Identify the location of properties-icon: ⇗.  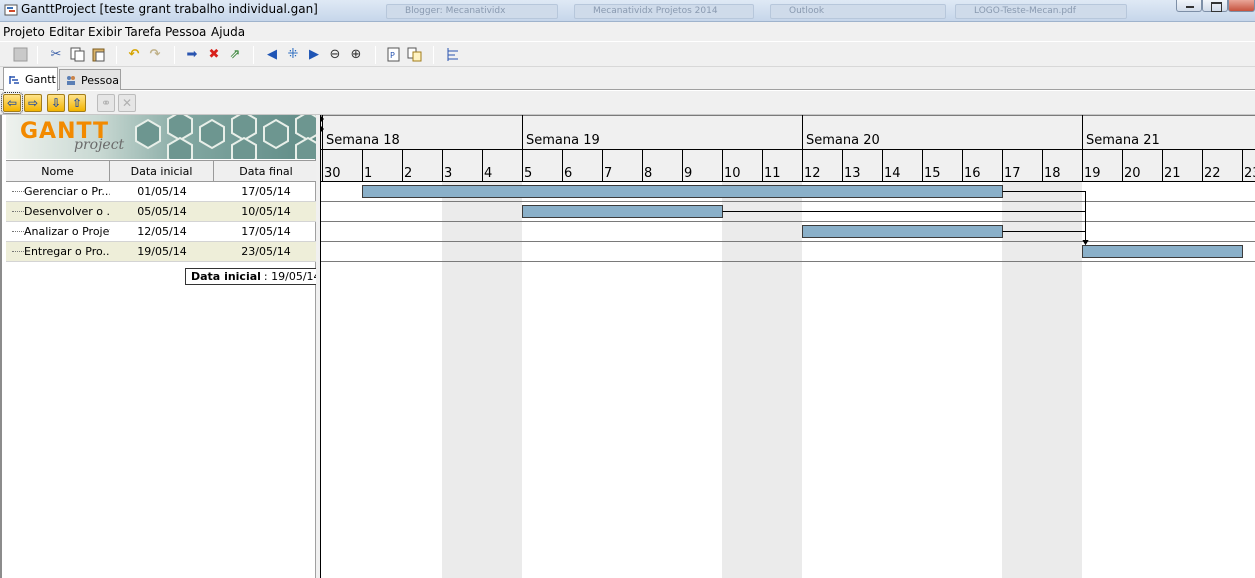
(235, 54).